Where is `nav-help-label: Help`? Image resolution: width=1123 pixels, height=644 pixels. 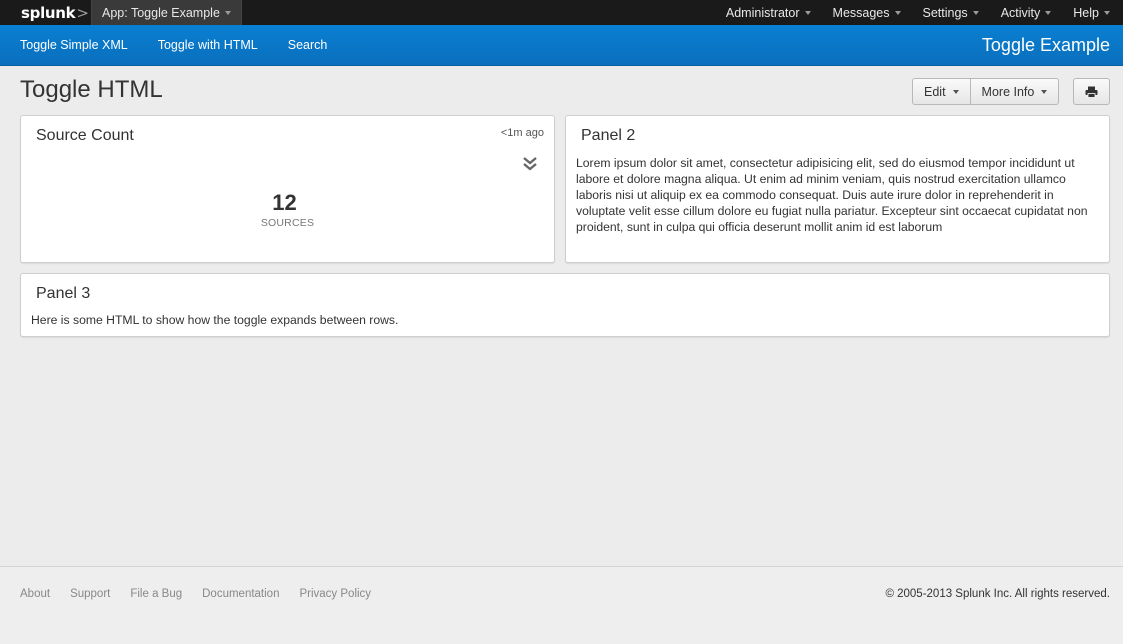 nav-help-label: Help is located at coordinates (1086, 12).